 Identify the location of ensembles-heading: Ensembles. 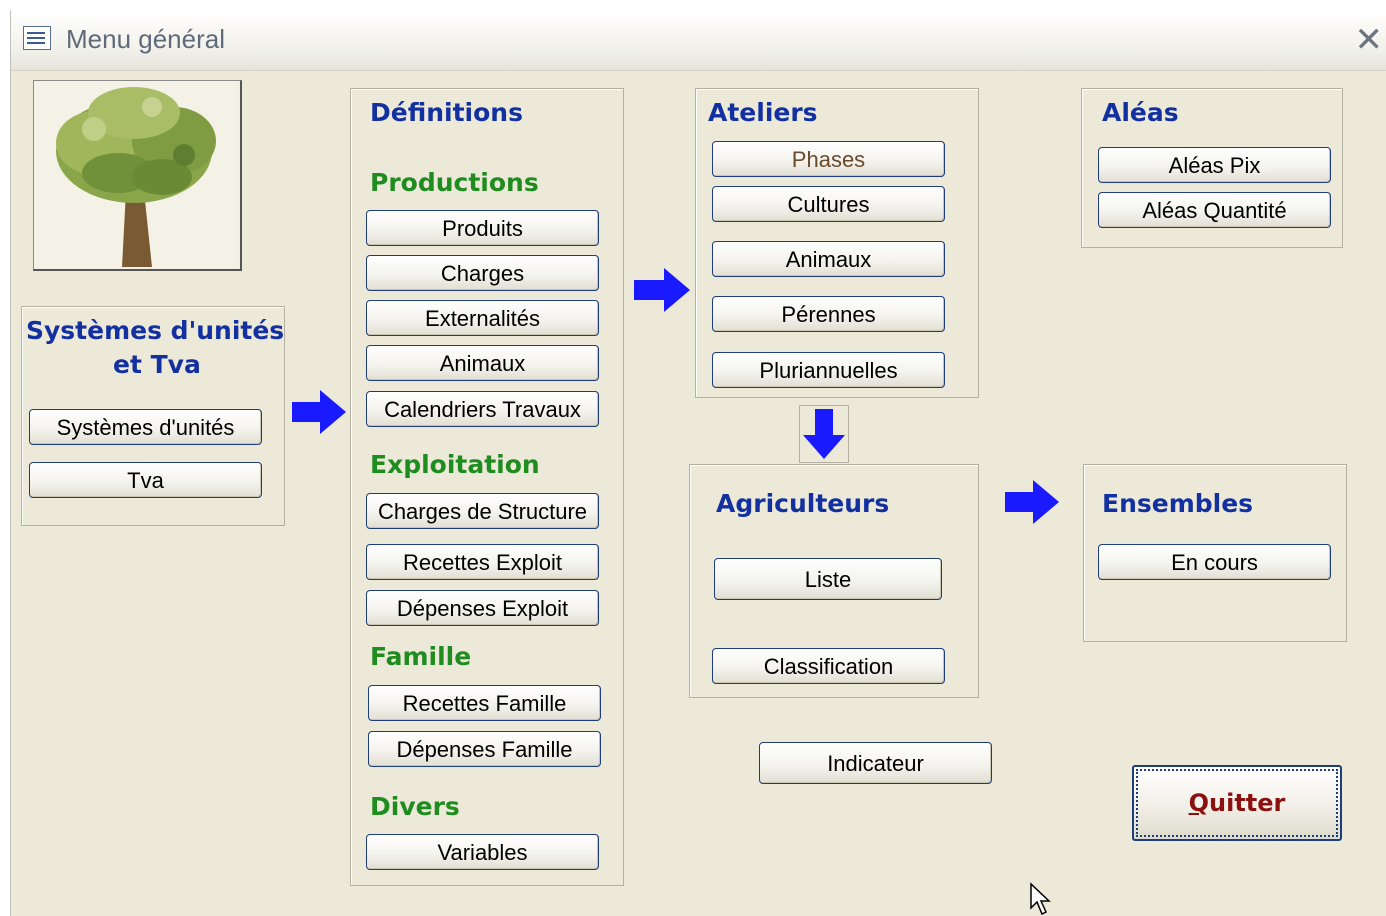
(1178, 503).